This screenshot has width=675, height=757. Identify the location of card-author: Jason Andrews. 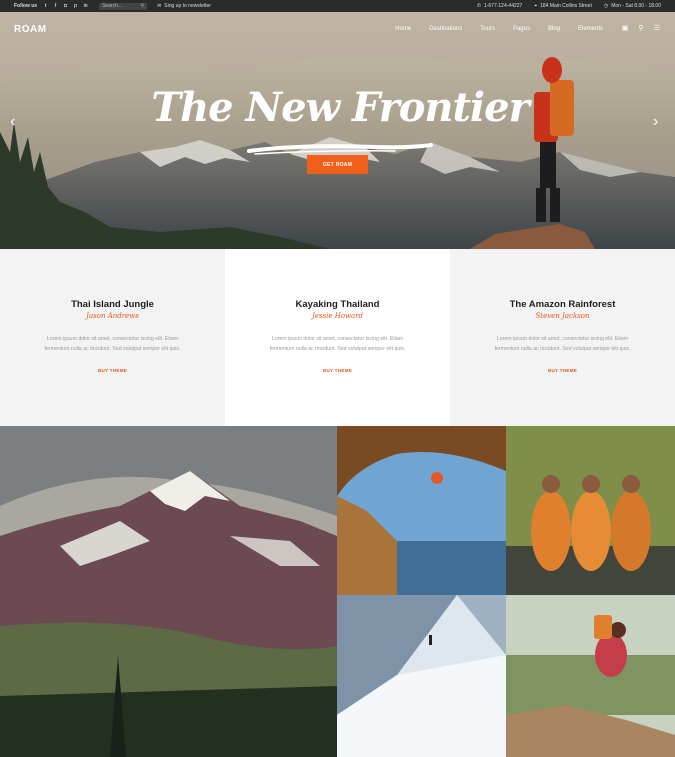
(112, 316).